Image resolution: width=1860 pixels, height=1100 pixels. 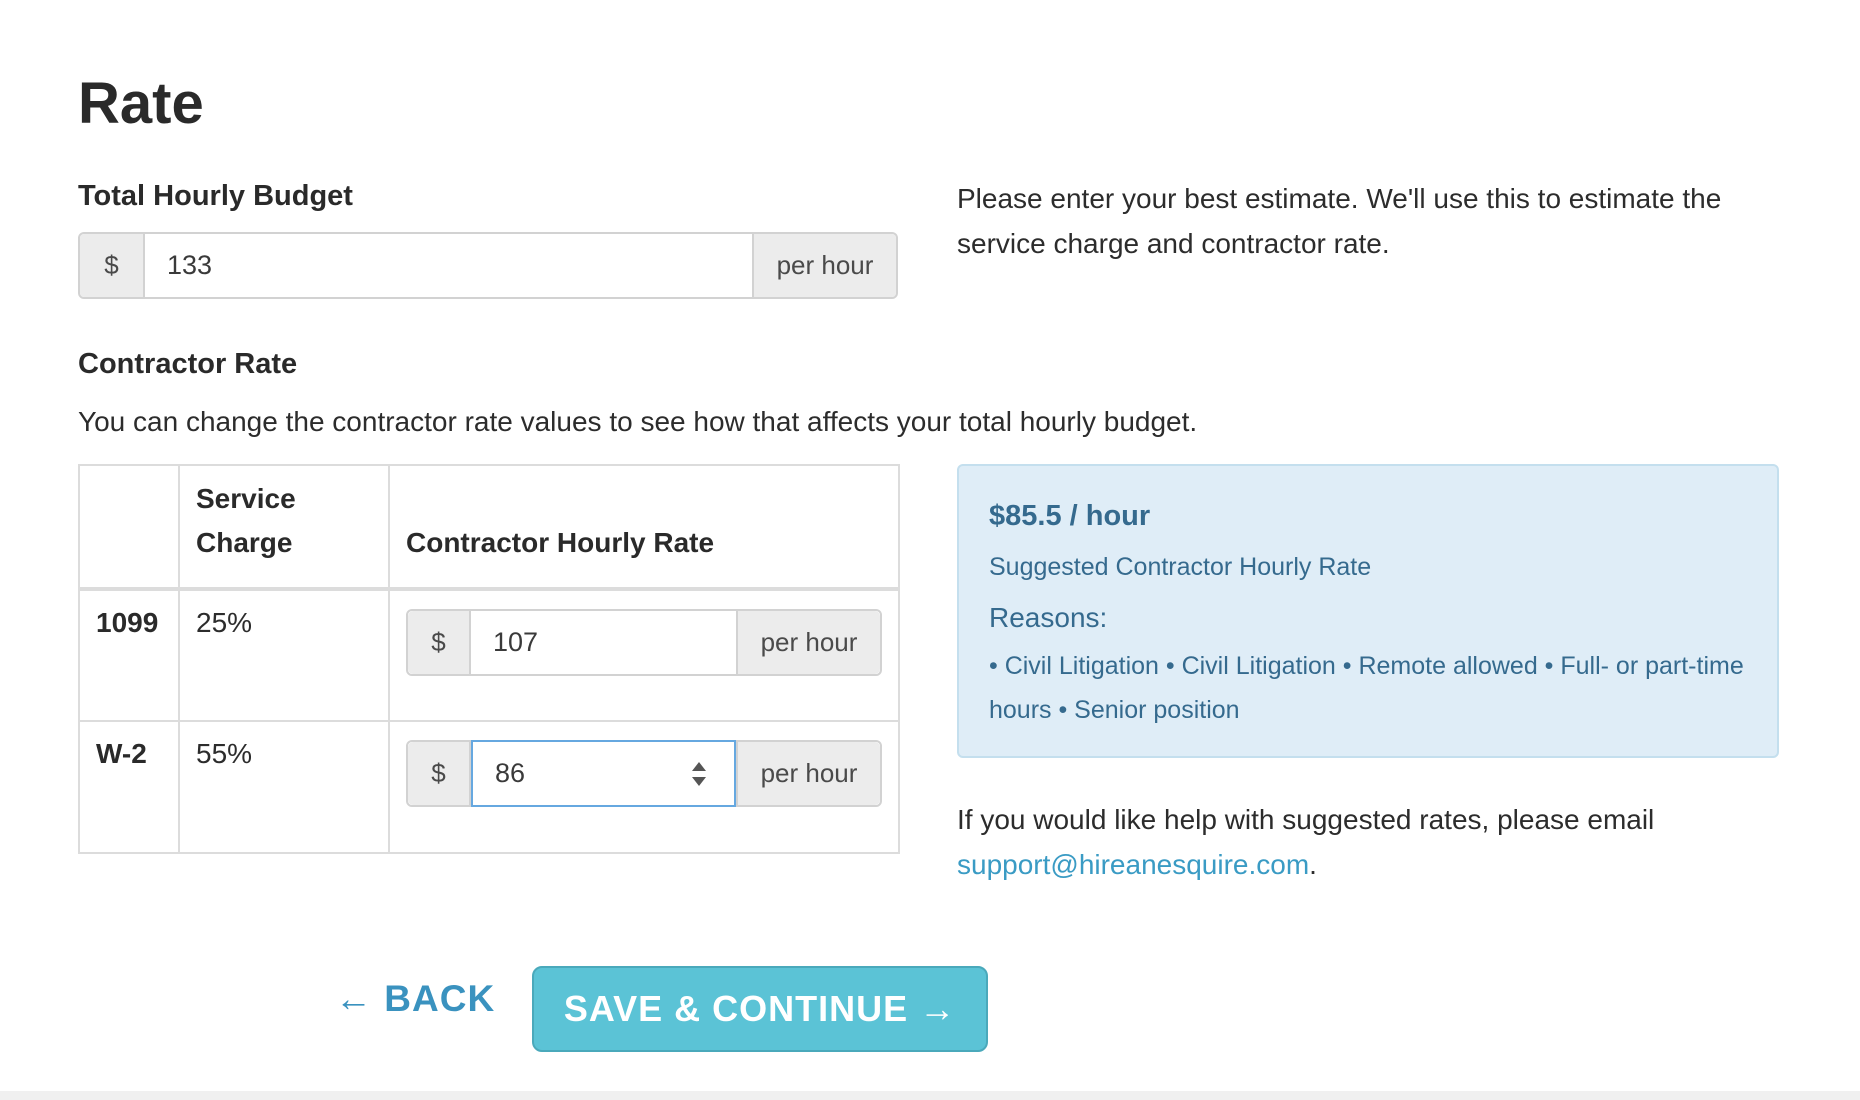 What do you see at coordinates (415, 999) in the screenshot?
I see `back-button: ← BACK` at bounding box center [415, 999].